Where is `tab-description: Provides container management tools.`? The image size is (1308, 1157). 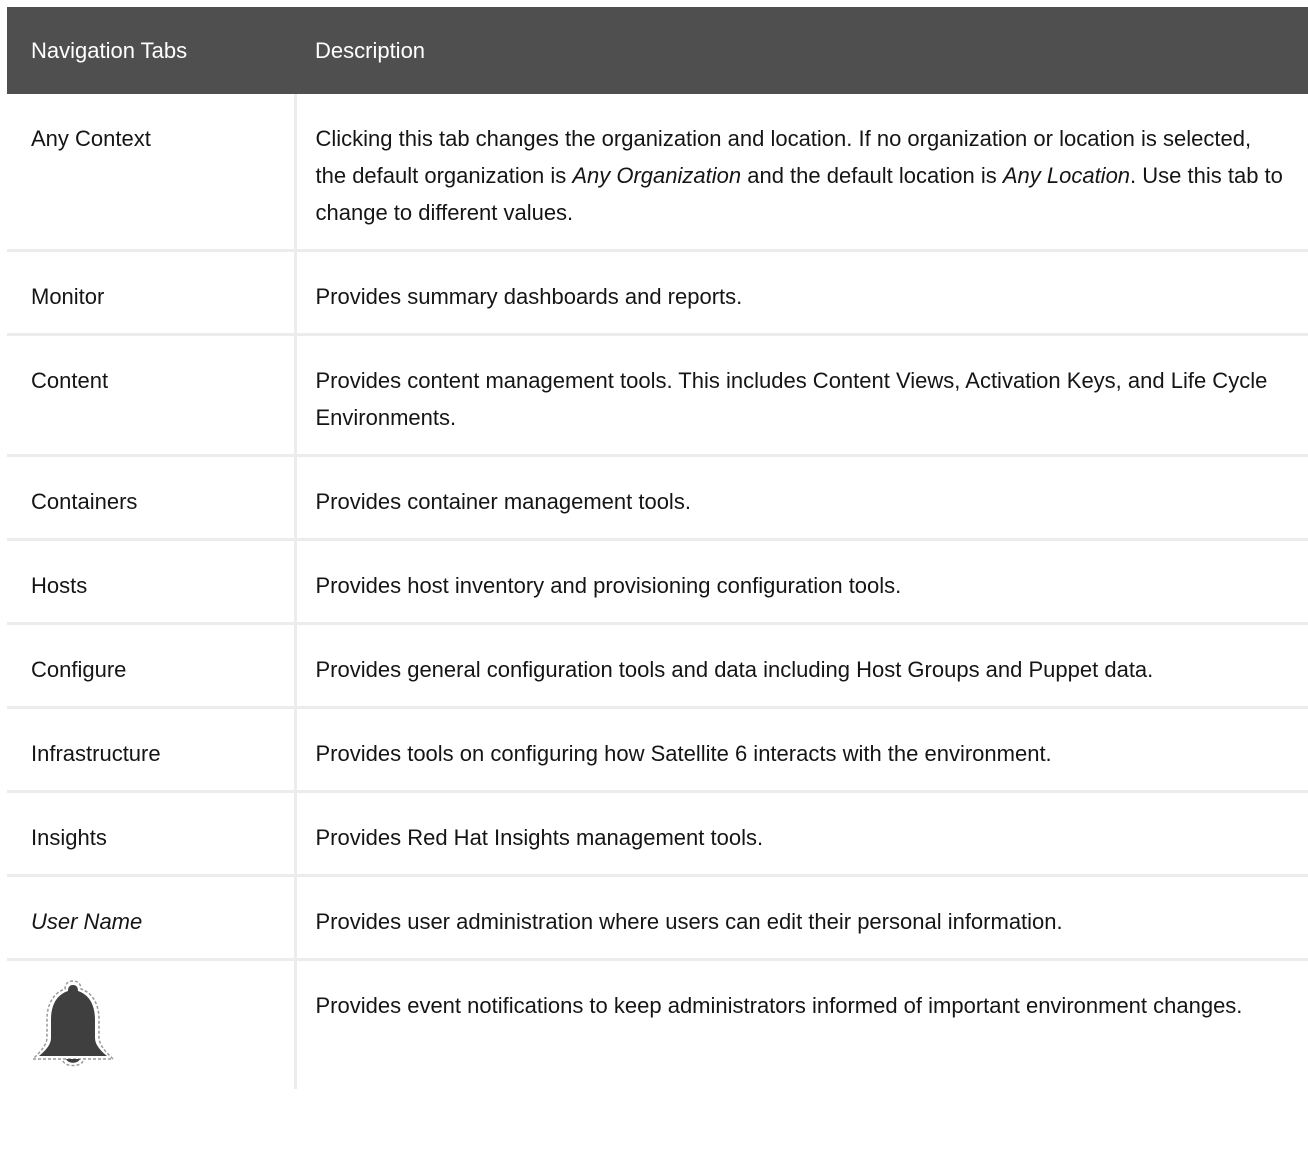 tab-description: Provides container management tools. is located at coordinates (800, 498).